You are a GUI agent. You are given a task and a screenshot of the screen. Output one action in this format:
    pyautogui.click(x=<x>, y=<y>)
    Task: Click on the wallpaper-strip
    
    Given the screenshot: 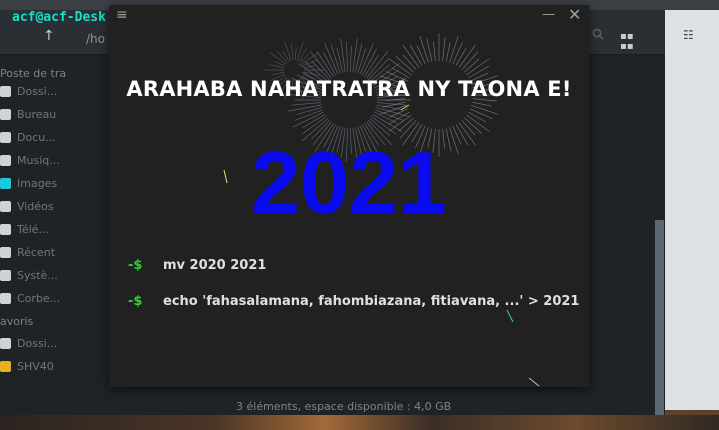 What is the action you would take?
    pyautogui.click(x=359, y=422)
    